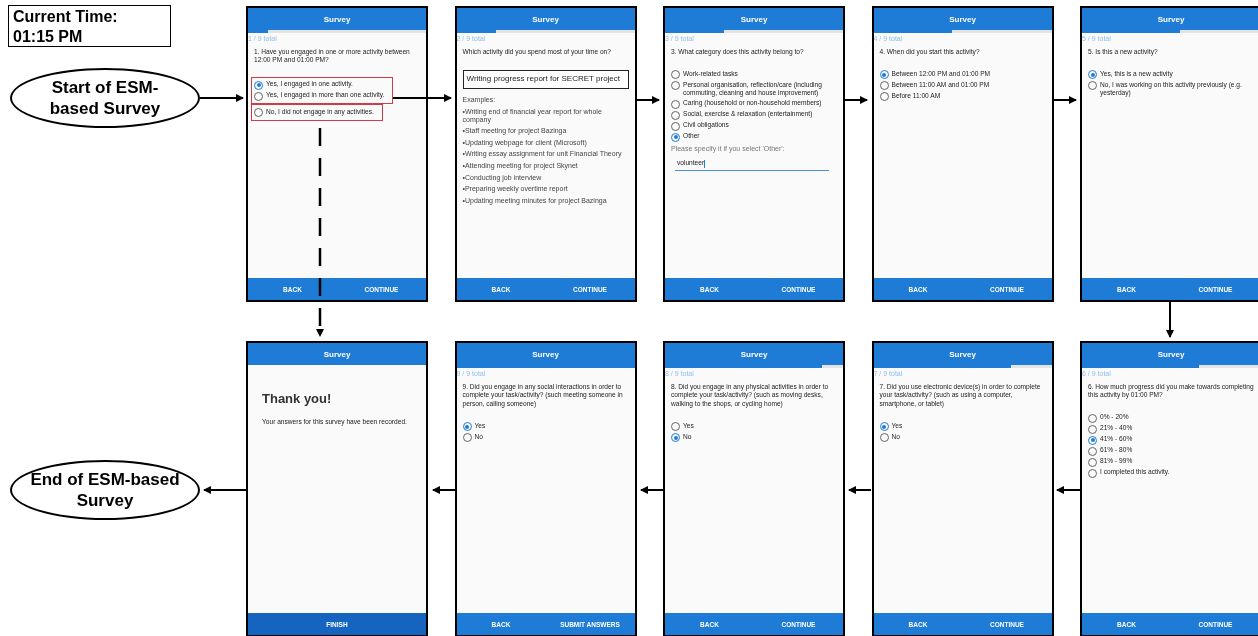 The width and height of the screenshot is (1258, 636). What do you see at coordinates (545, 79) in the screenshot?
I see `answer-field: Writing progress report for SECRET project` at bounding box center [545, 79].